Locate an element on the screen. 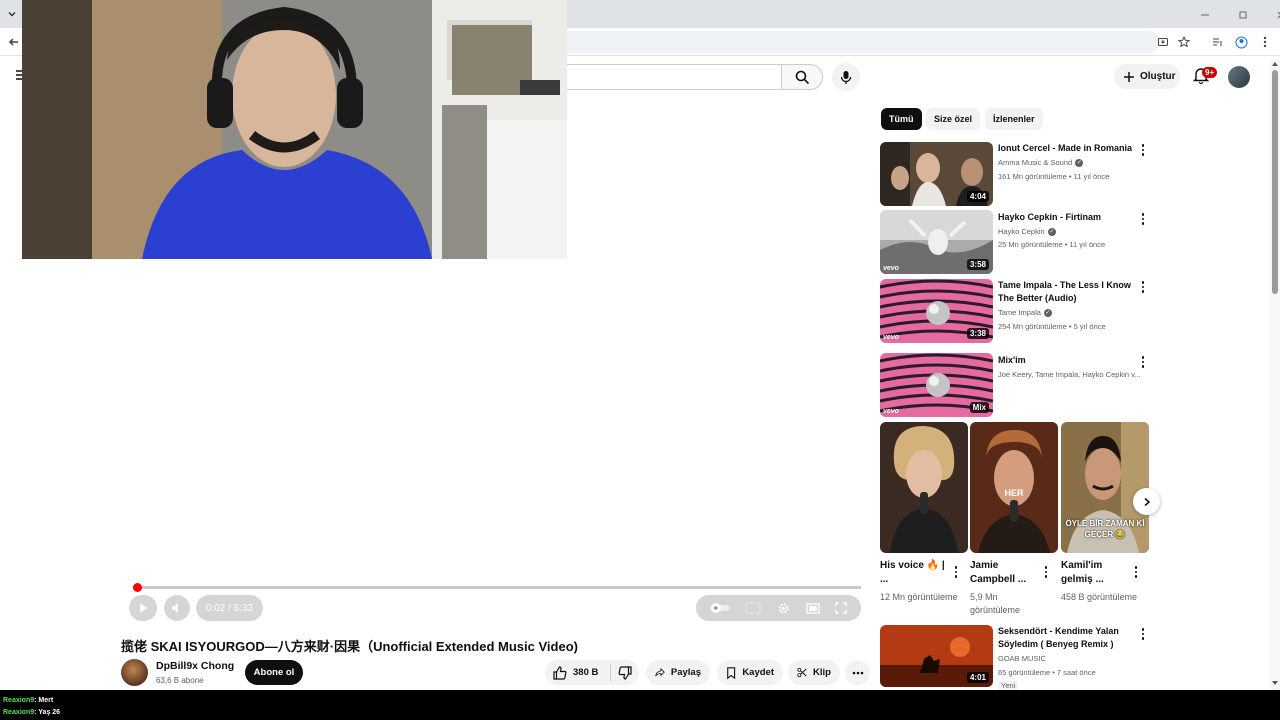  video-channel: Amma Music & Sound ✓ is located at coordinates (1041, 162).